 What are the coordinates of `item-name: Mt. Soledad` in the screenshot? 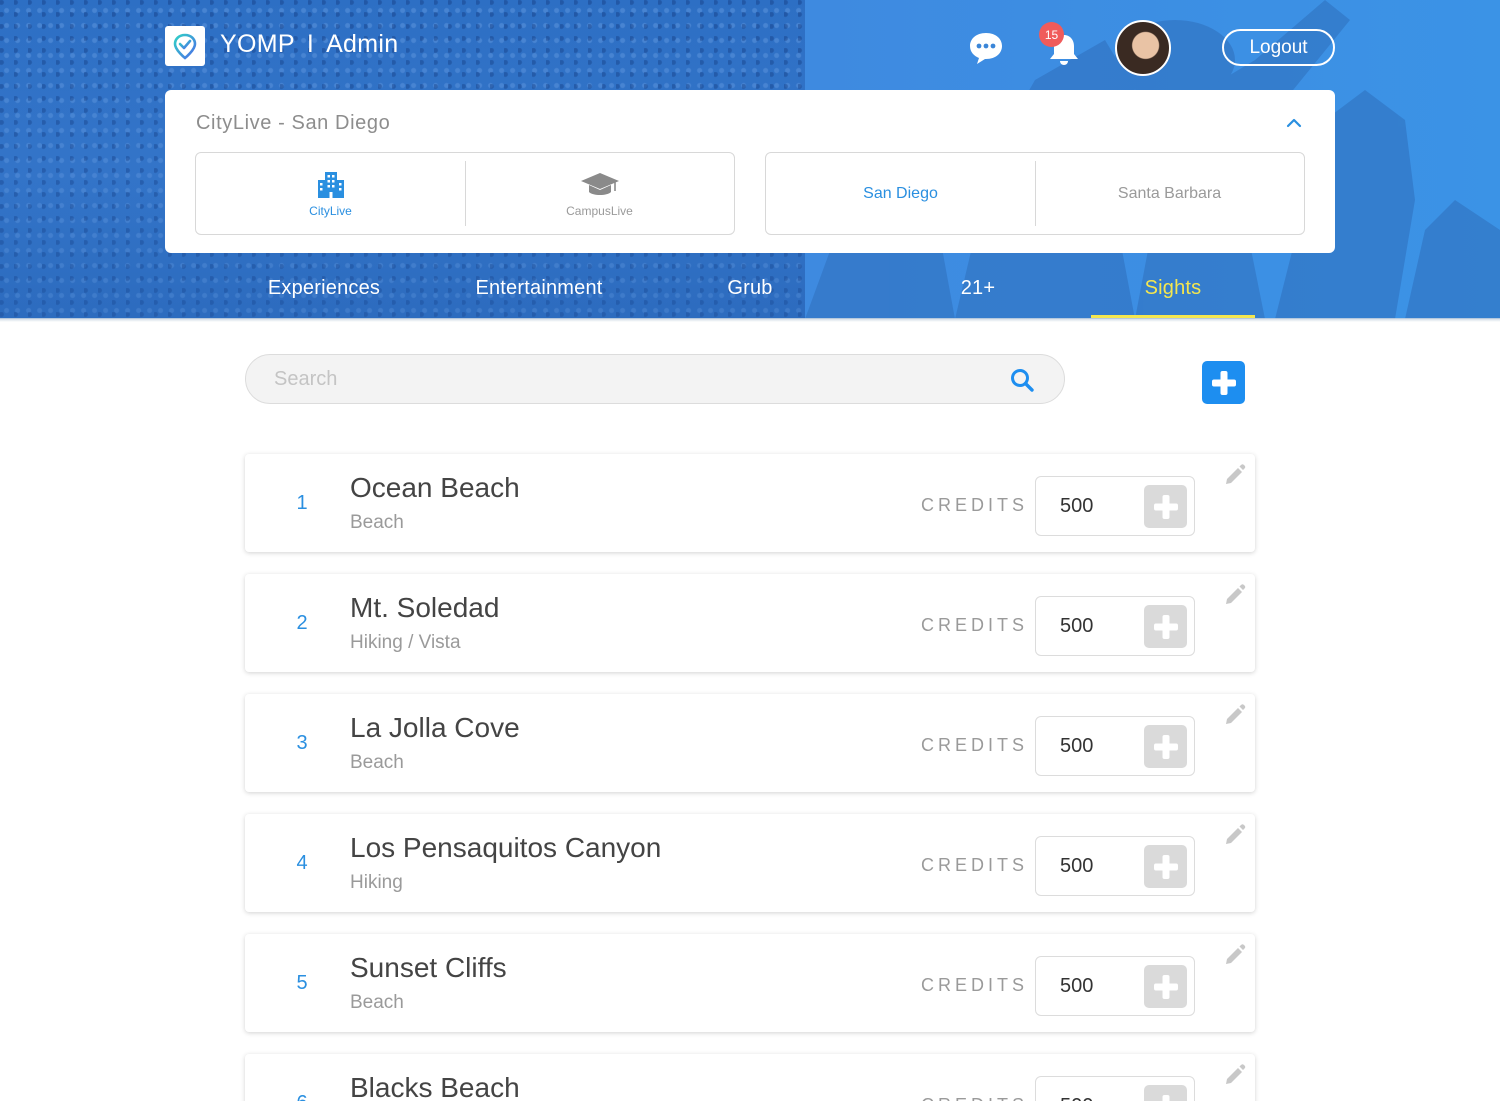 It's located at (425, 607).